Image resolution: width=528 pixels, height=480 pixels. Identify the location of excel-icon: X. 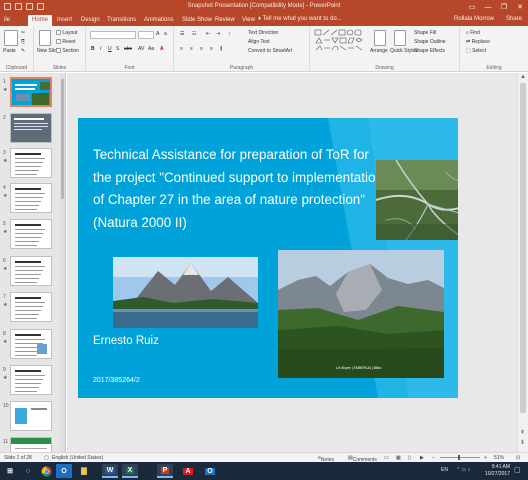
(130, 471).